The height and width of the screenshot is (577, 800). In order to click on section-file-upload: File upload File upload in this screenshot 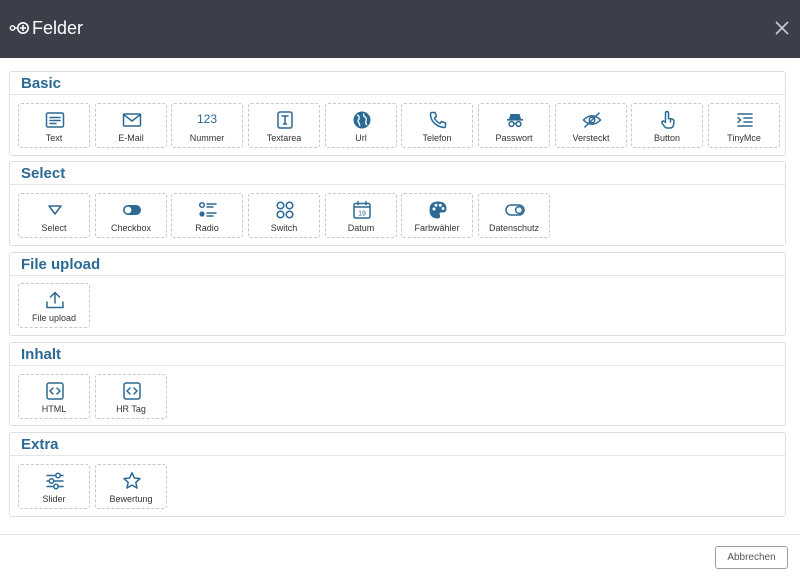, I will do `click(397, 294)`.